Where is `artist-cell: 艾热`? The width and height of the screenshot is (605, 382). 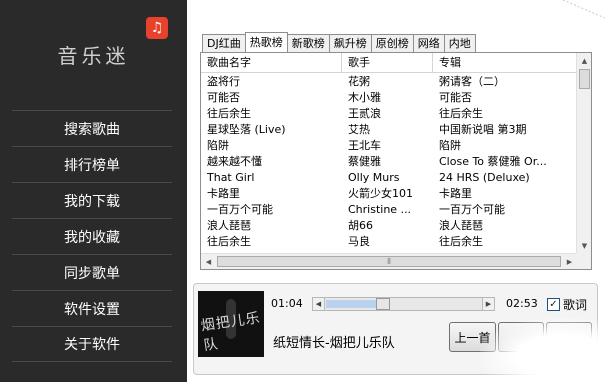 artist-cell: 艾热 is located at coordinates (359, 129).